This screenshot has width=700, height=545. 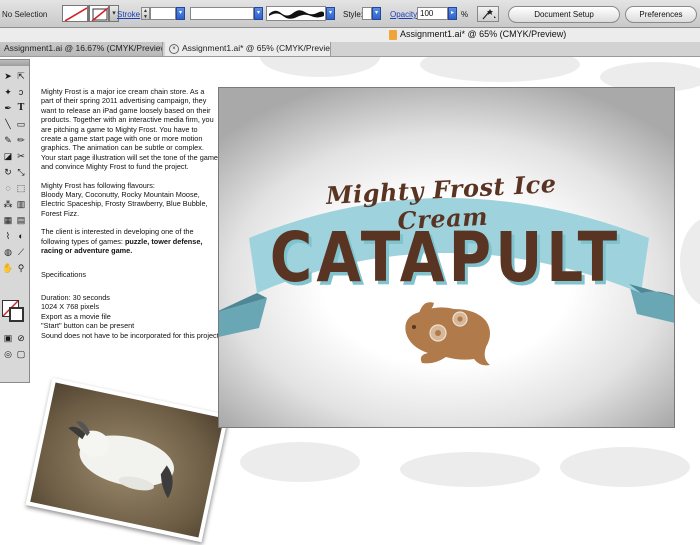 I want to click on eyedropper-icon: ⌇, so click(x=8, y=236).